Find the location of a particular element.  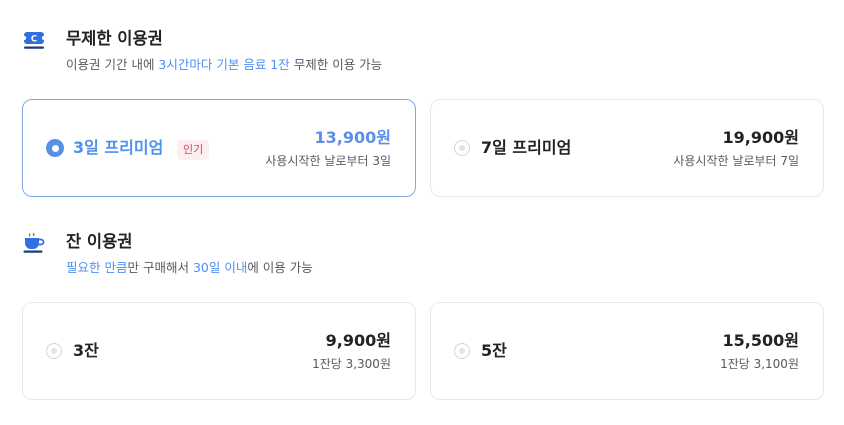

radio-selected-icon is located at coordinates (55, 148).